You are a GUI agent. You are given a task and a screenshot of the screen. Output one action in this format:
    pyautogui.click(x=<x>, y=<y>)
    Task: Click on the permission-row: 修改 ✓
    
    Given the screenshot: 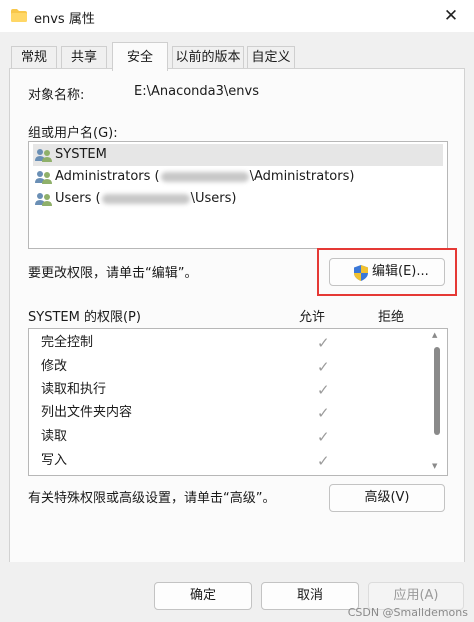 What is the action you would take?
    pyautogui.click(x=231, y=367)
    